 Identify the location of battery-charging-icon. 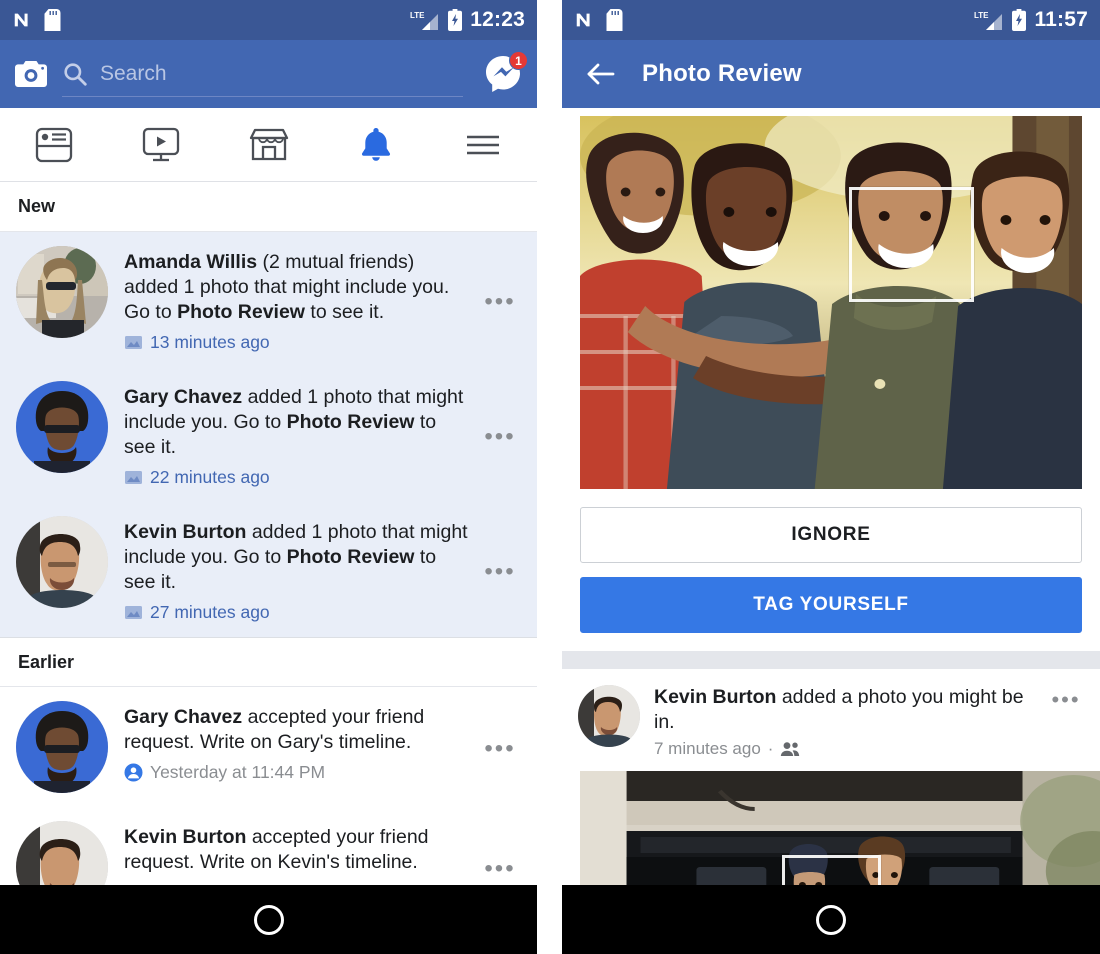
(455, 20).